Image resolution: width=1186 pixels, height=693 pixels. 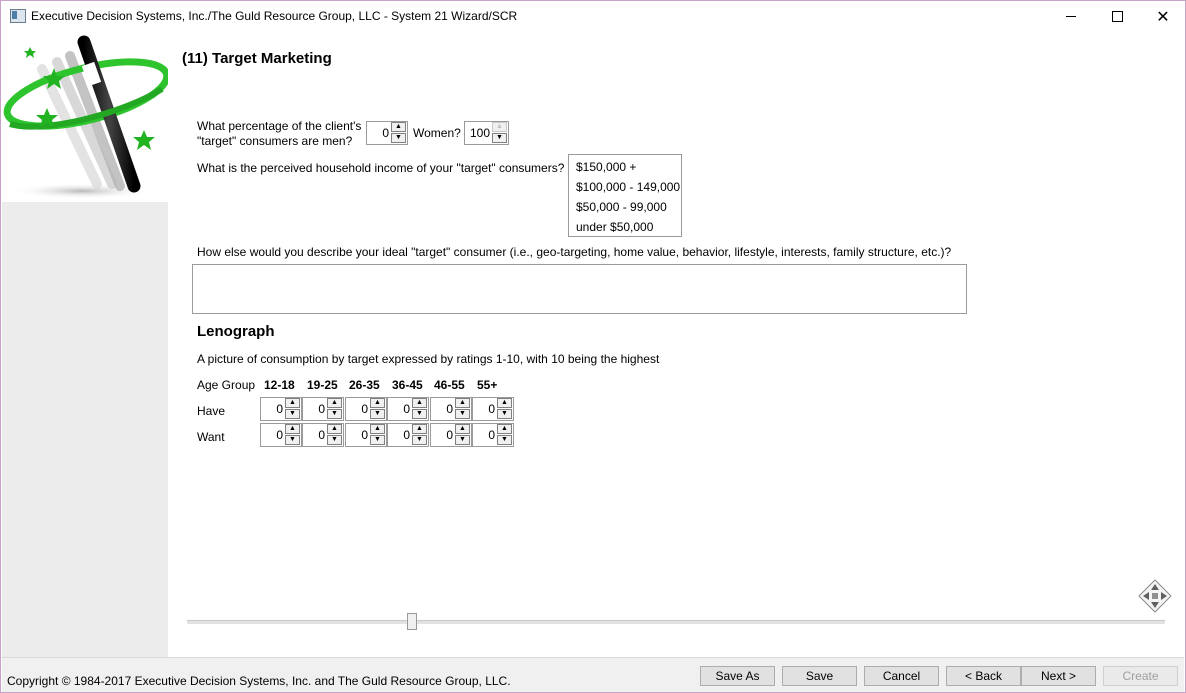 What do you see at coordinates (983, 676) in the screenshot?
I see `back-button: < Back` at bounding box center [983, 676].